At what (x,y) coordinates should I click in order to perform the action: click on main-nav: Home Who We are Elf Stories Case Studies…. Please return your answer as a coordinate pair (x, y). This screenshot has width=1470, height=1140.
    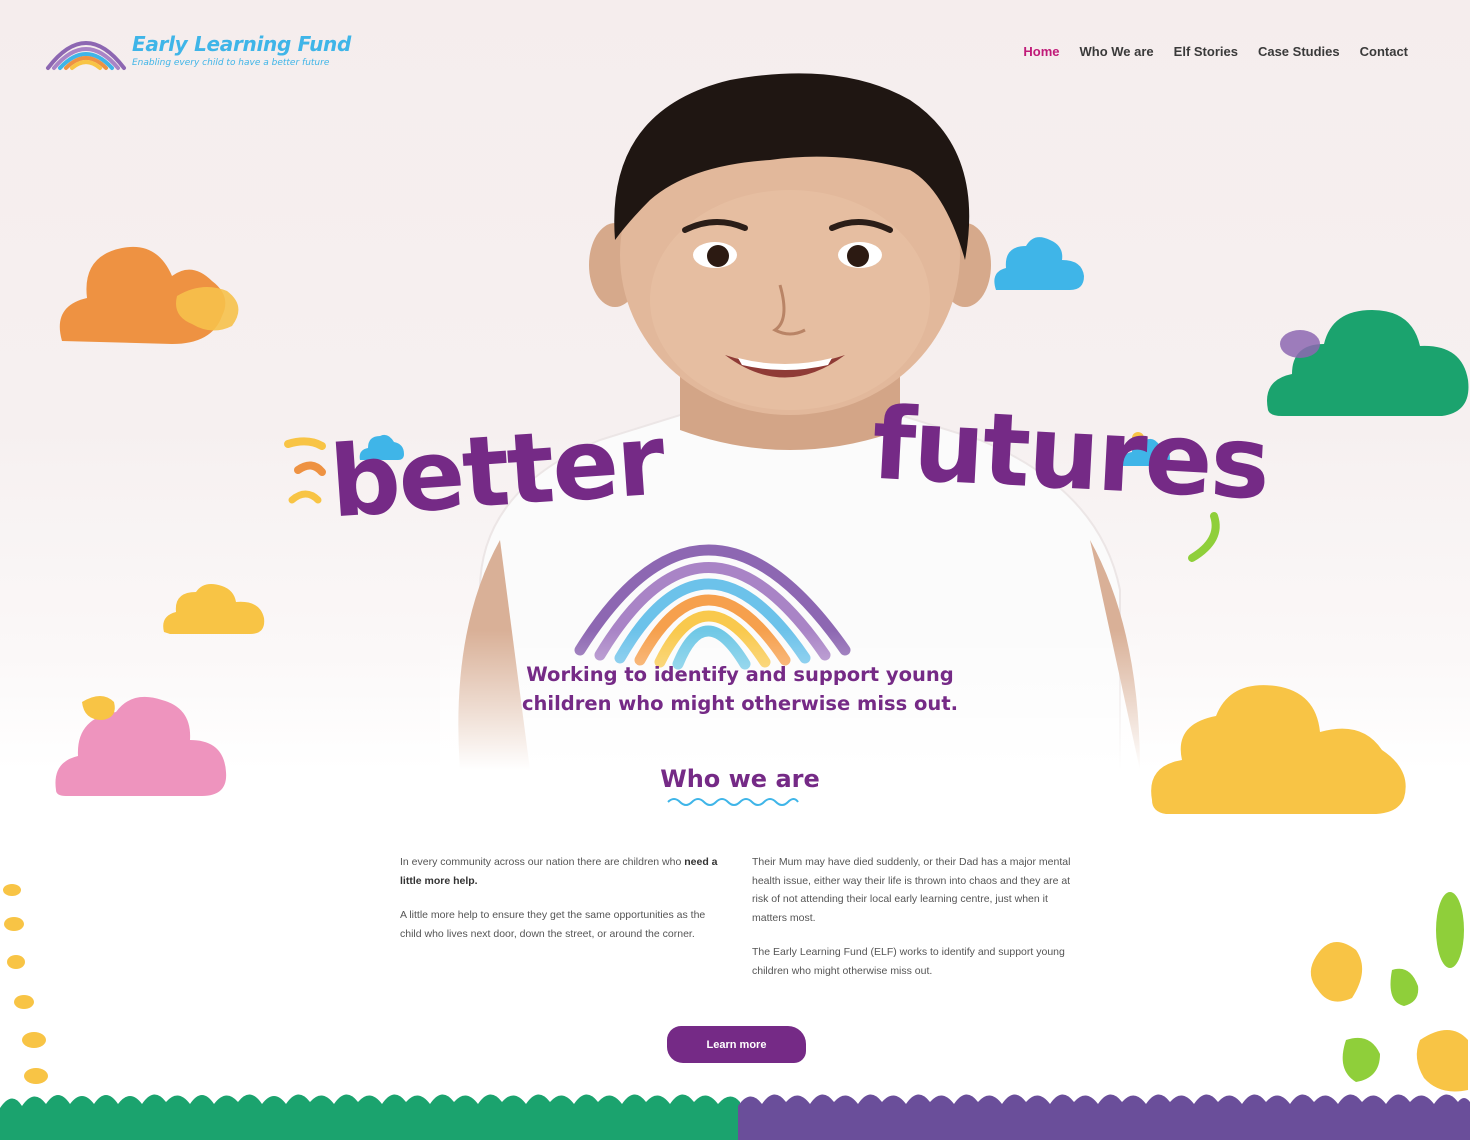
    Looking at the image, I should click on (1215, 51).